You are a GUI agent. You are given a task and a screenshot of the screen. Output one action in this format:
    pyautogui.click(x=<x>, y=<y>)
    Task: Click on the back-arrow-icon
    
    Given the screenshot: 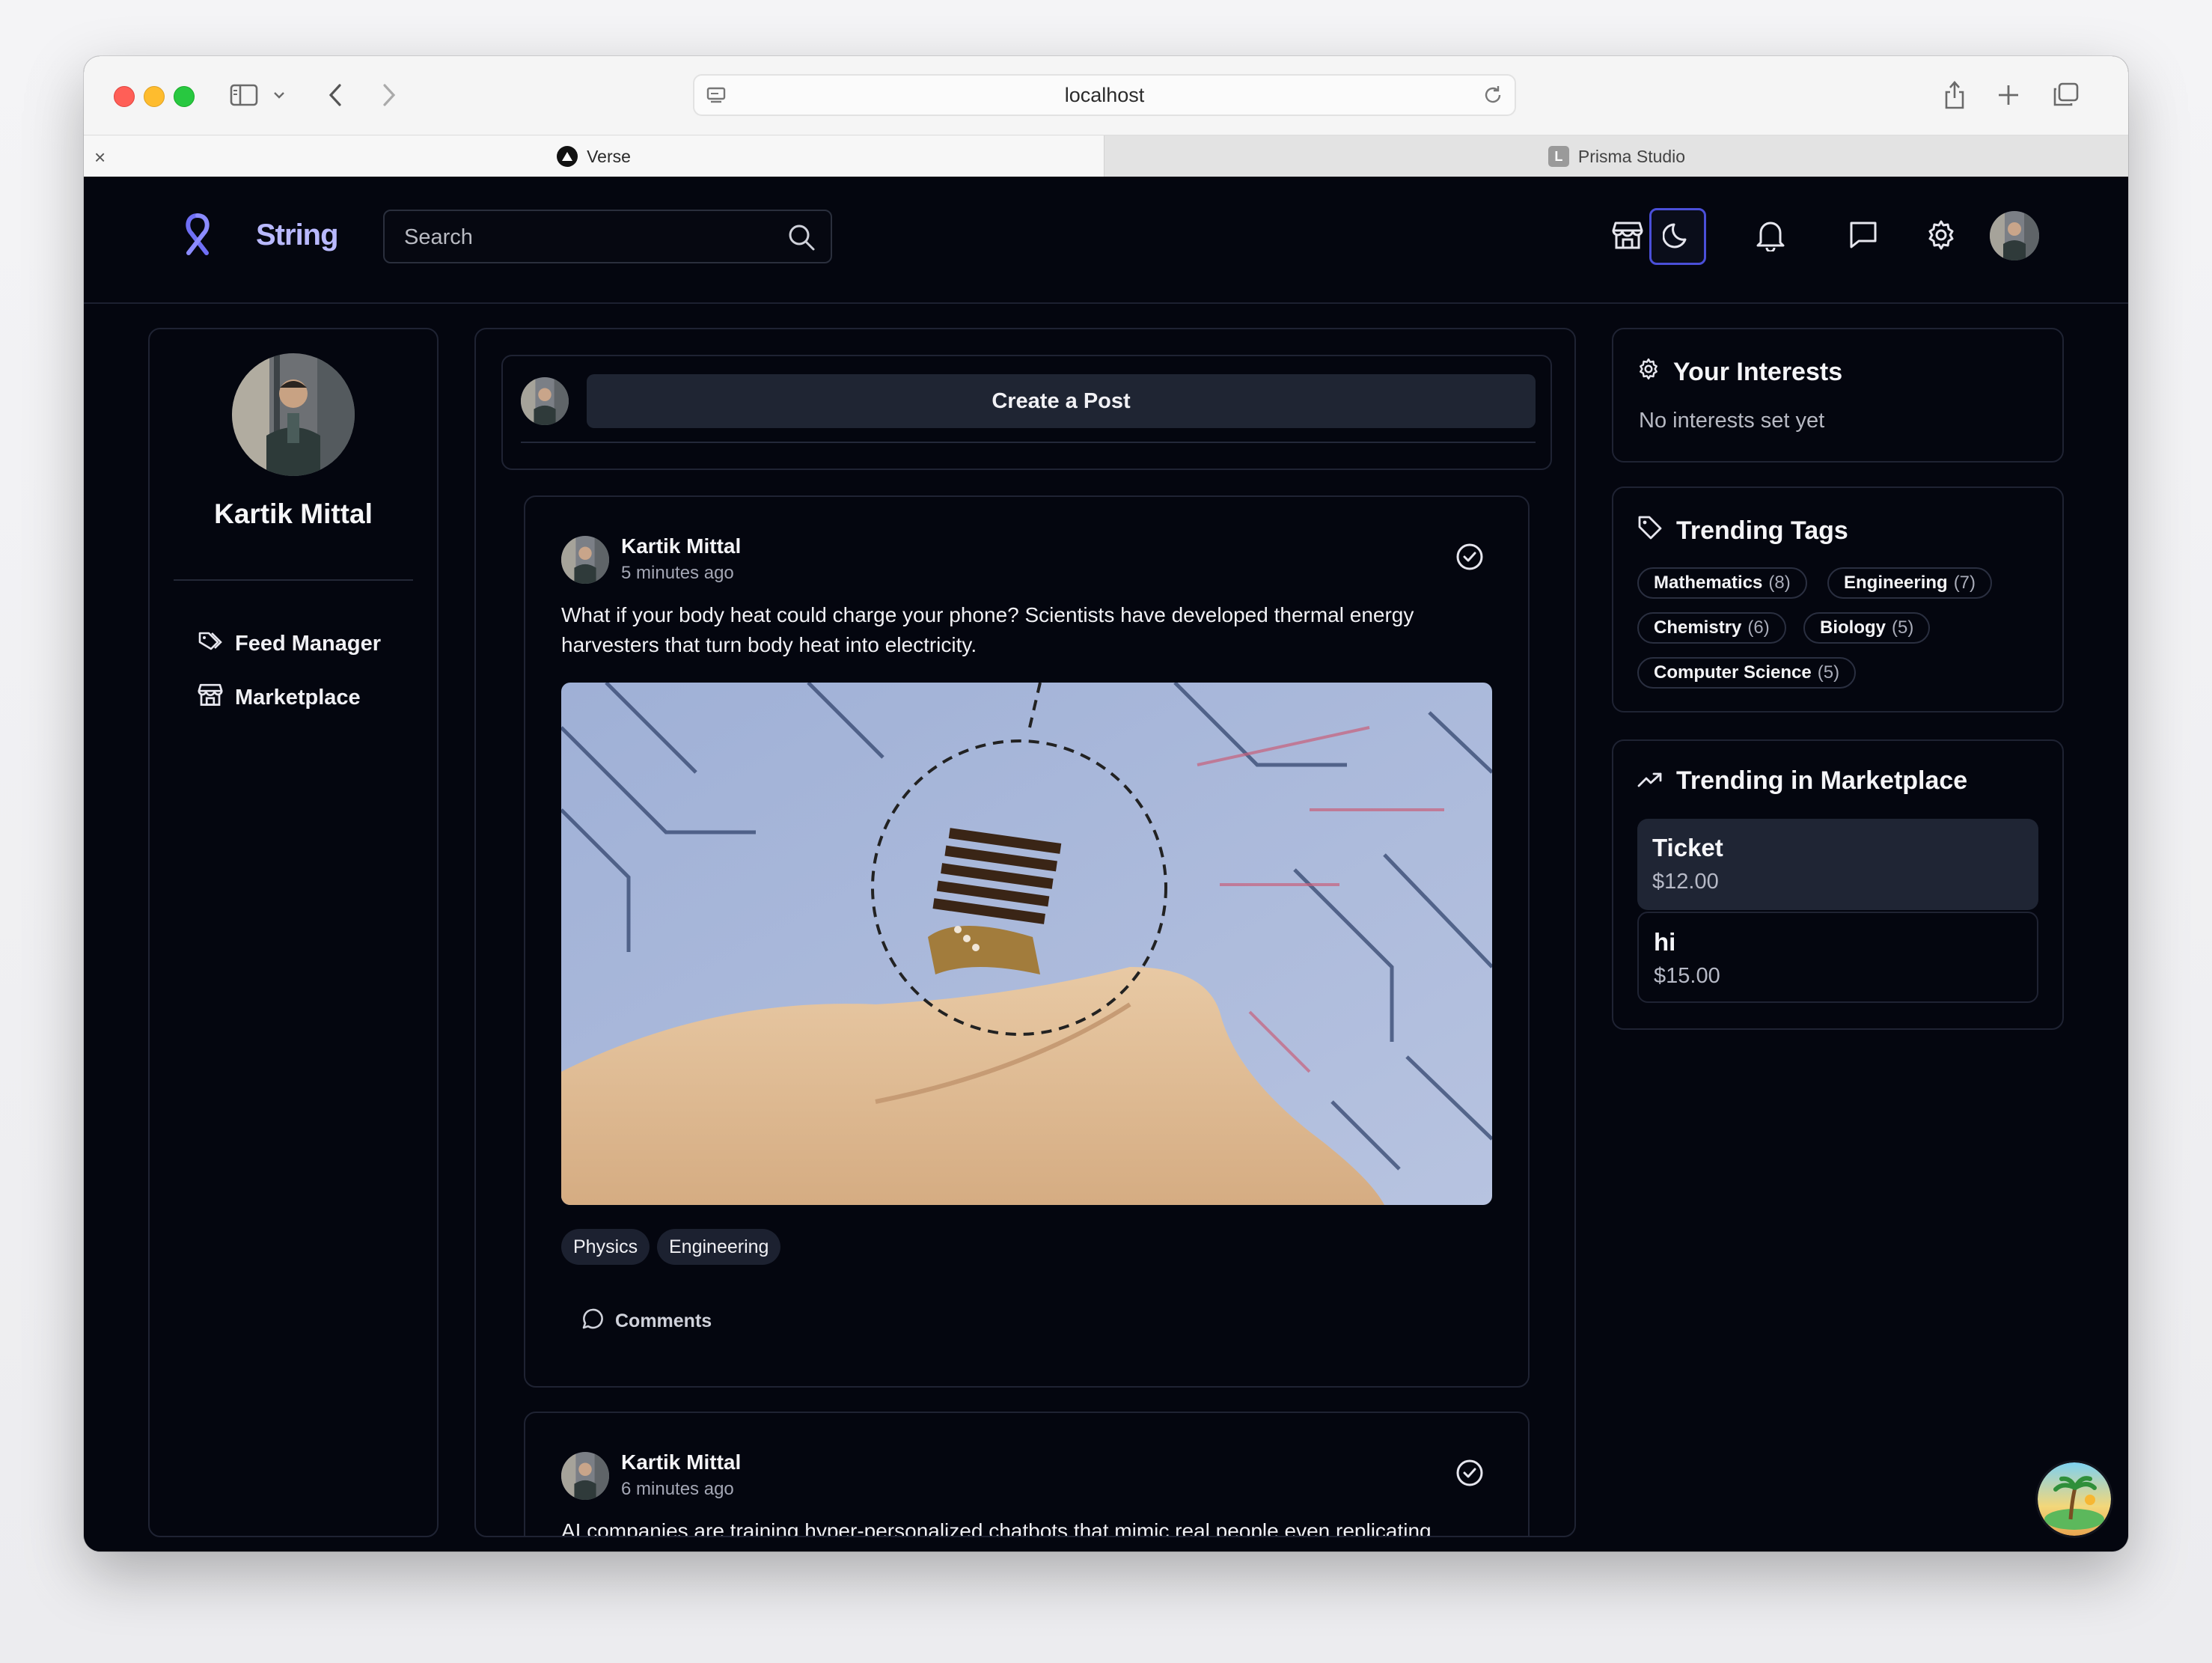 What is the action you would take?
    pyautogui.click(x=335, y=95)
    